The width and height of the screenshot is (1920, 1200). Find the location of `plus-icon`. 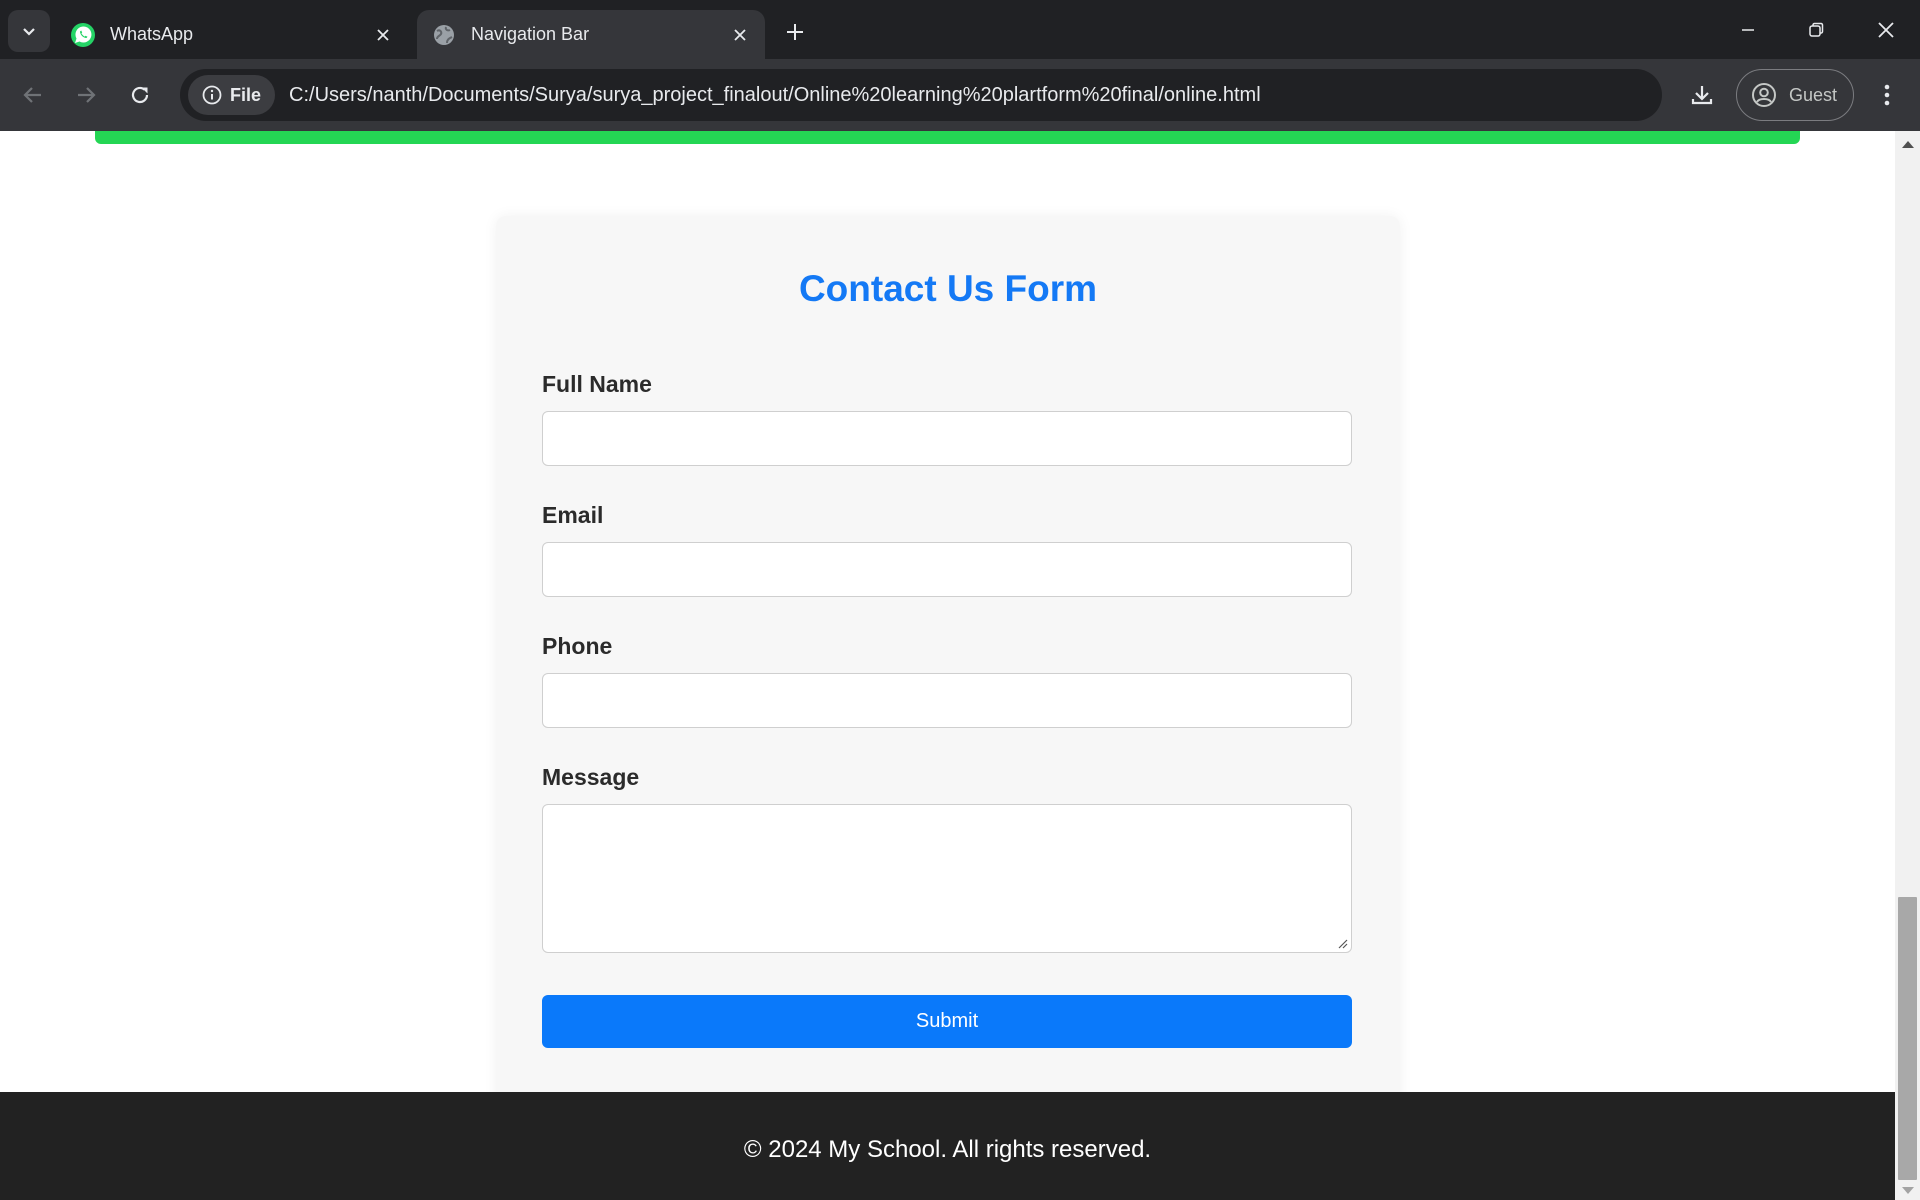

plus-icon is located at coordinates (795, 32).